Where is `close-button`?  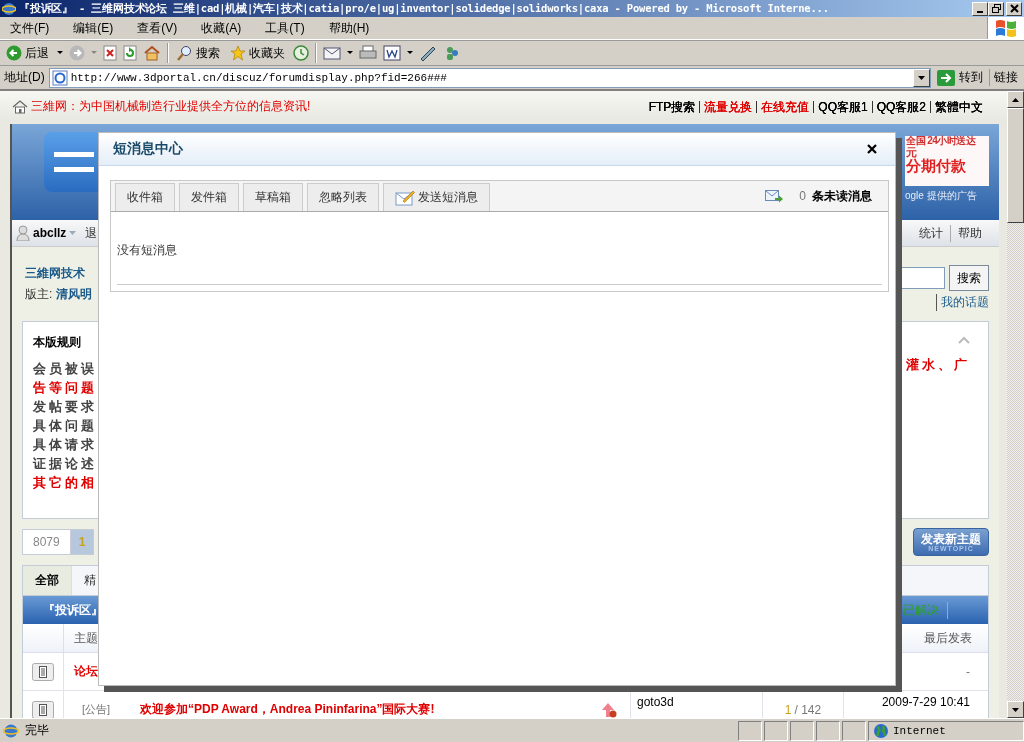 close-button is located at coordinates (1014, 8).